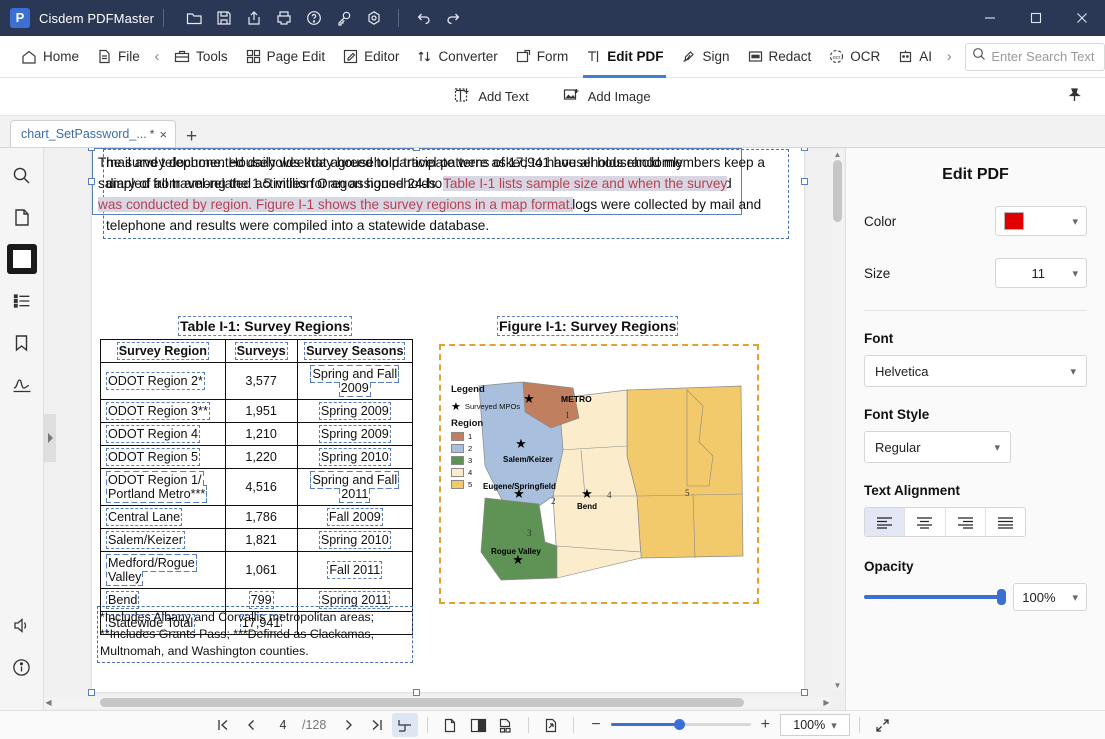  Describe the element at coordinates (257, 457) in the screenshot. I see `table-row: ODOT Region 5 1,220 Spring 2010` at that location.